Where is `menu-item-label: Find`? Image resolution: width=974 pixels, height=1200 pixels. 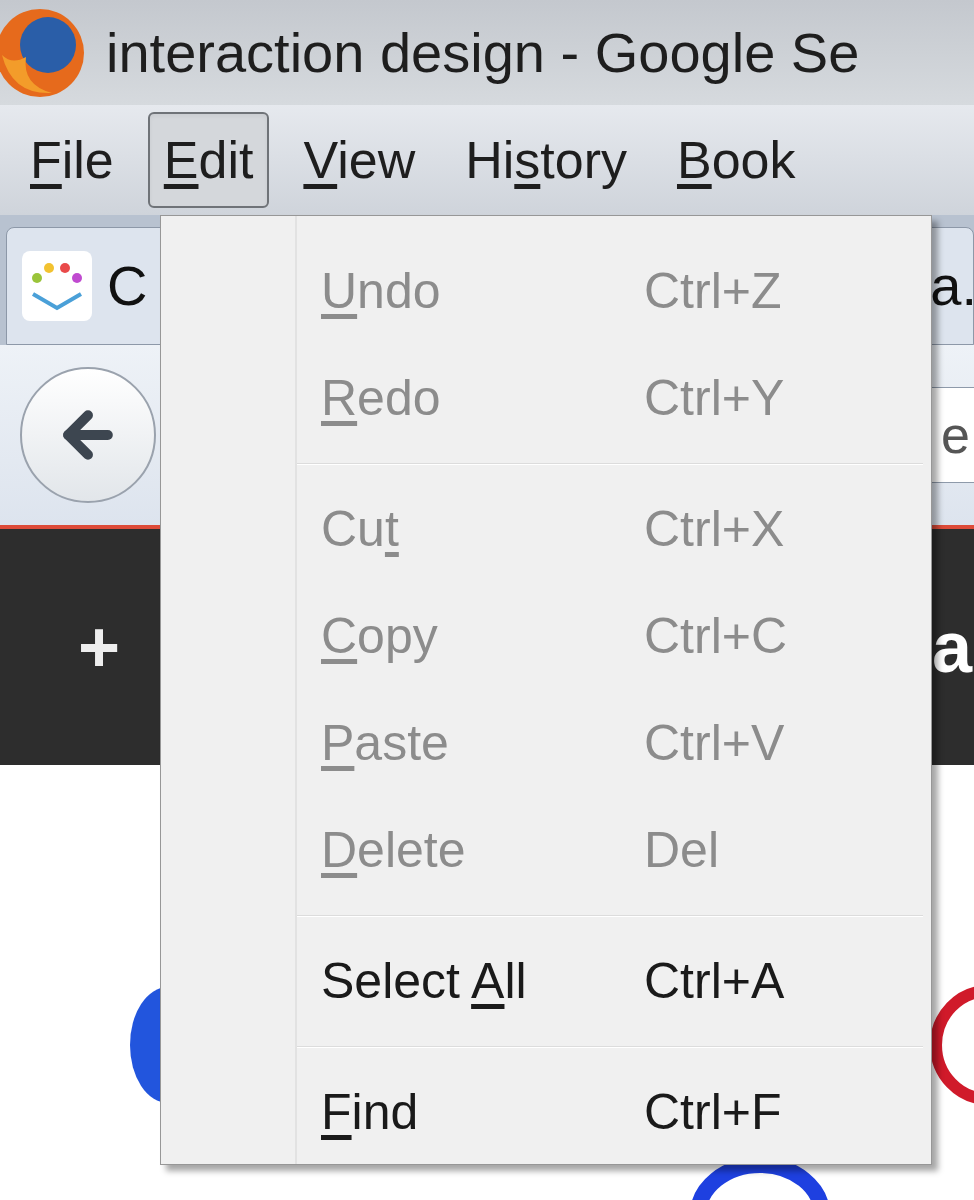
menu-item-label: Find is located at coordinates (370, 1112).